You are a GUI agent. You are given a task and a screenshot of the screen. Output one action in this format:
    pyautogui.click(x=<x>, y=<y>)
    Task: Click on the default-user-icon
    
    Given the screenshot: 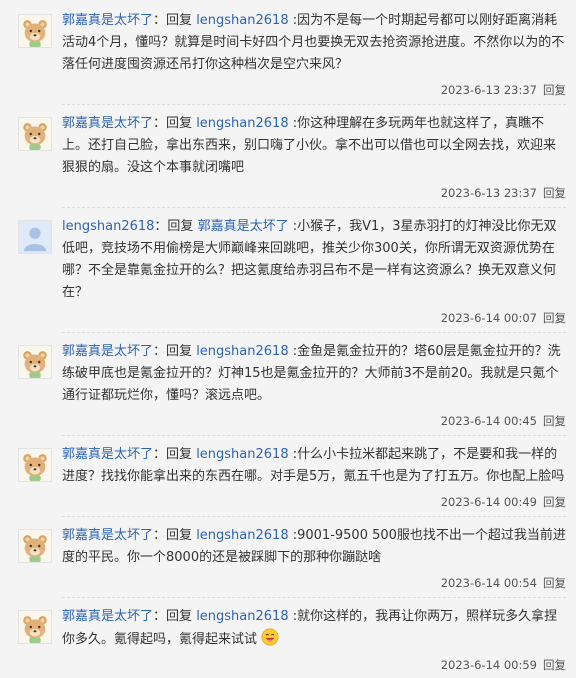 What is the action you would take?
    pyautogui.click(x=35, y=237)
    